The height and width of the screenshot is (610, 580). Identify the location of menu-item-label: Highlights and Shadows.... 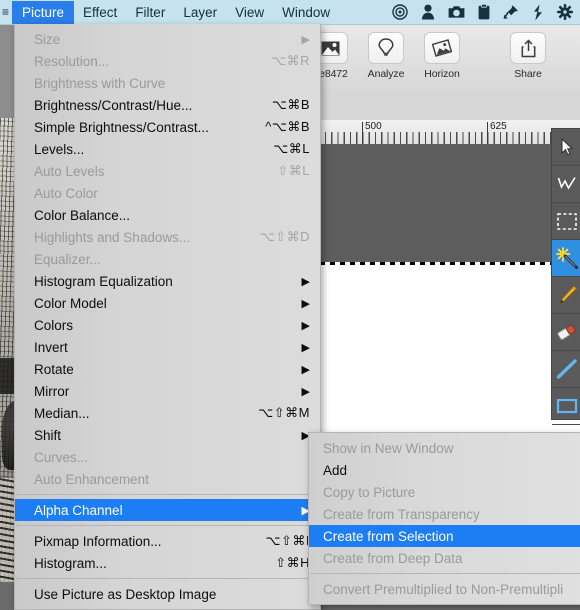
(112, 237).